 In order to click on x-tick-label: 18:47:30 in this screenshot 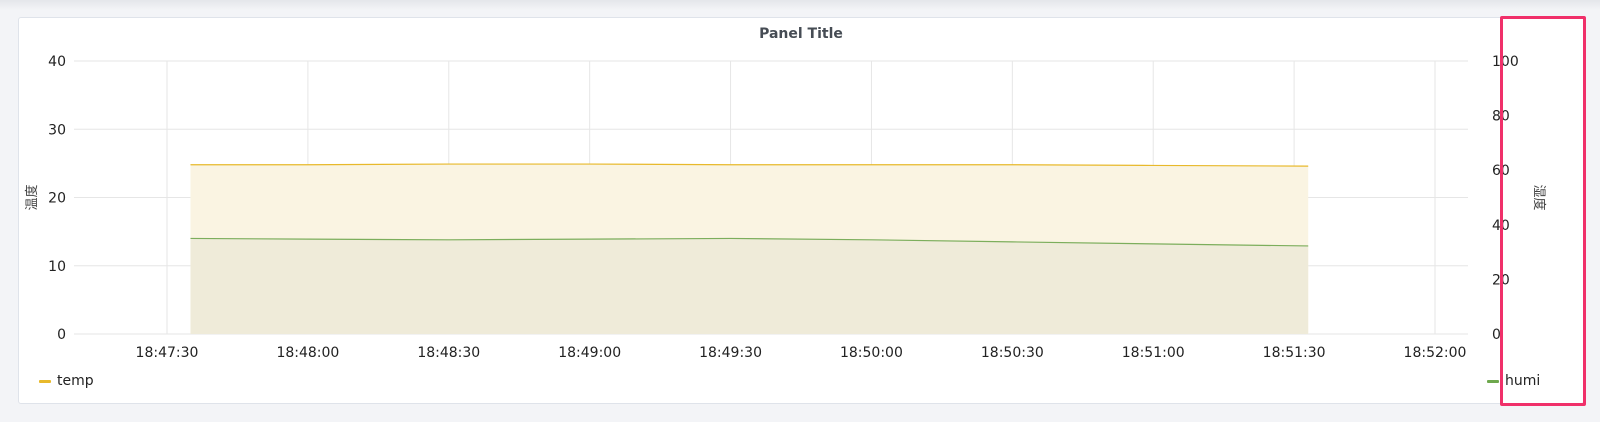, I will do `click(167, 353)`.